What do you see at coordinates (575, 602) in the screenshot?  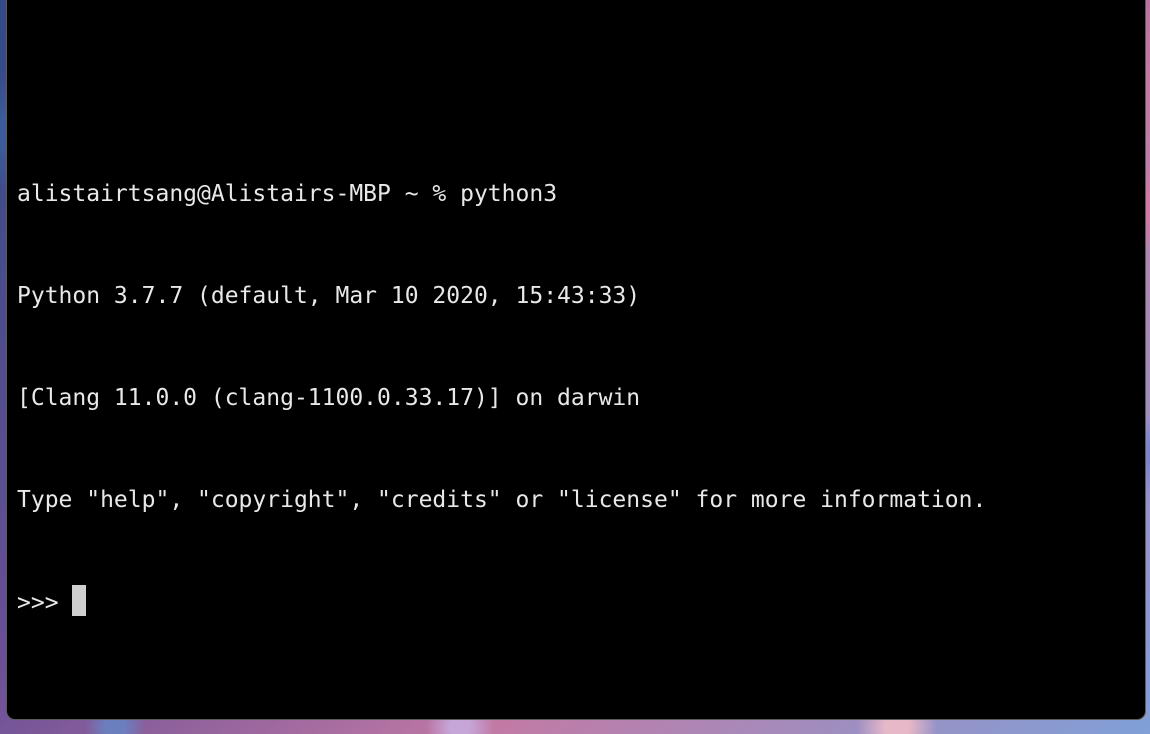 I see `python-prompt-row: >>>` at bounding box center [575, 602].